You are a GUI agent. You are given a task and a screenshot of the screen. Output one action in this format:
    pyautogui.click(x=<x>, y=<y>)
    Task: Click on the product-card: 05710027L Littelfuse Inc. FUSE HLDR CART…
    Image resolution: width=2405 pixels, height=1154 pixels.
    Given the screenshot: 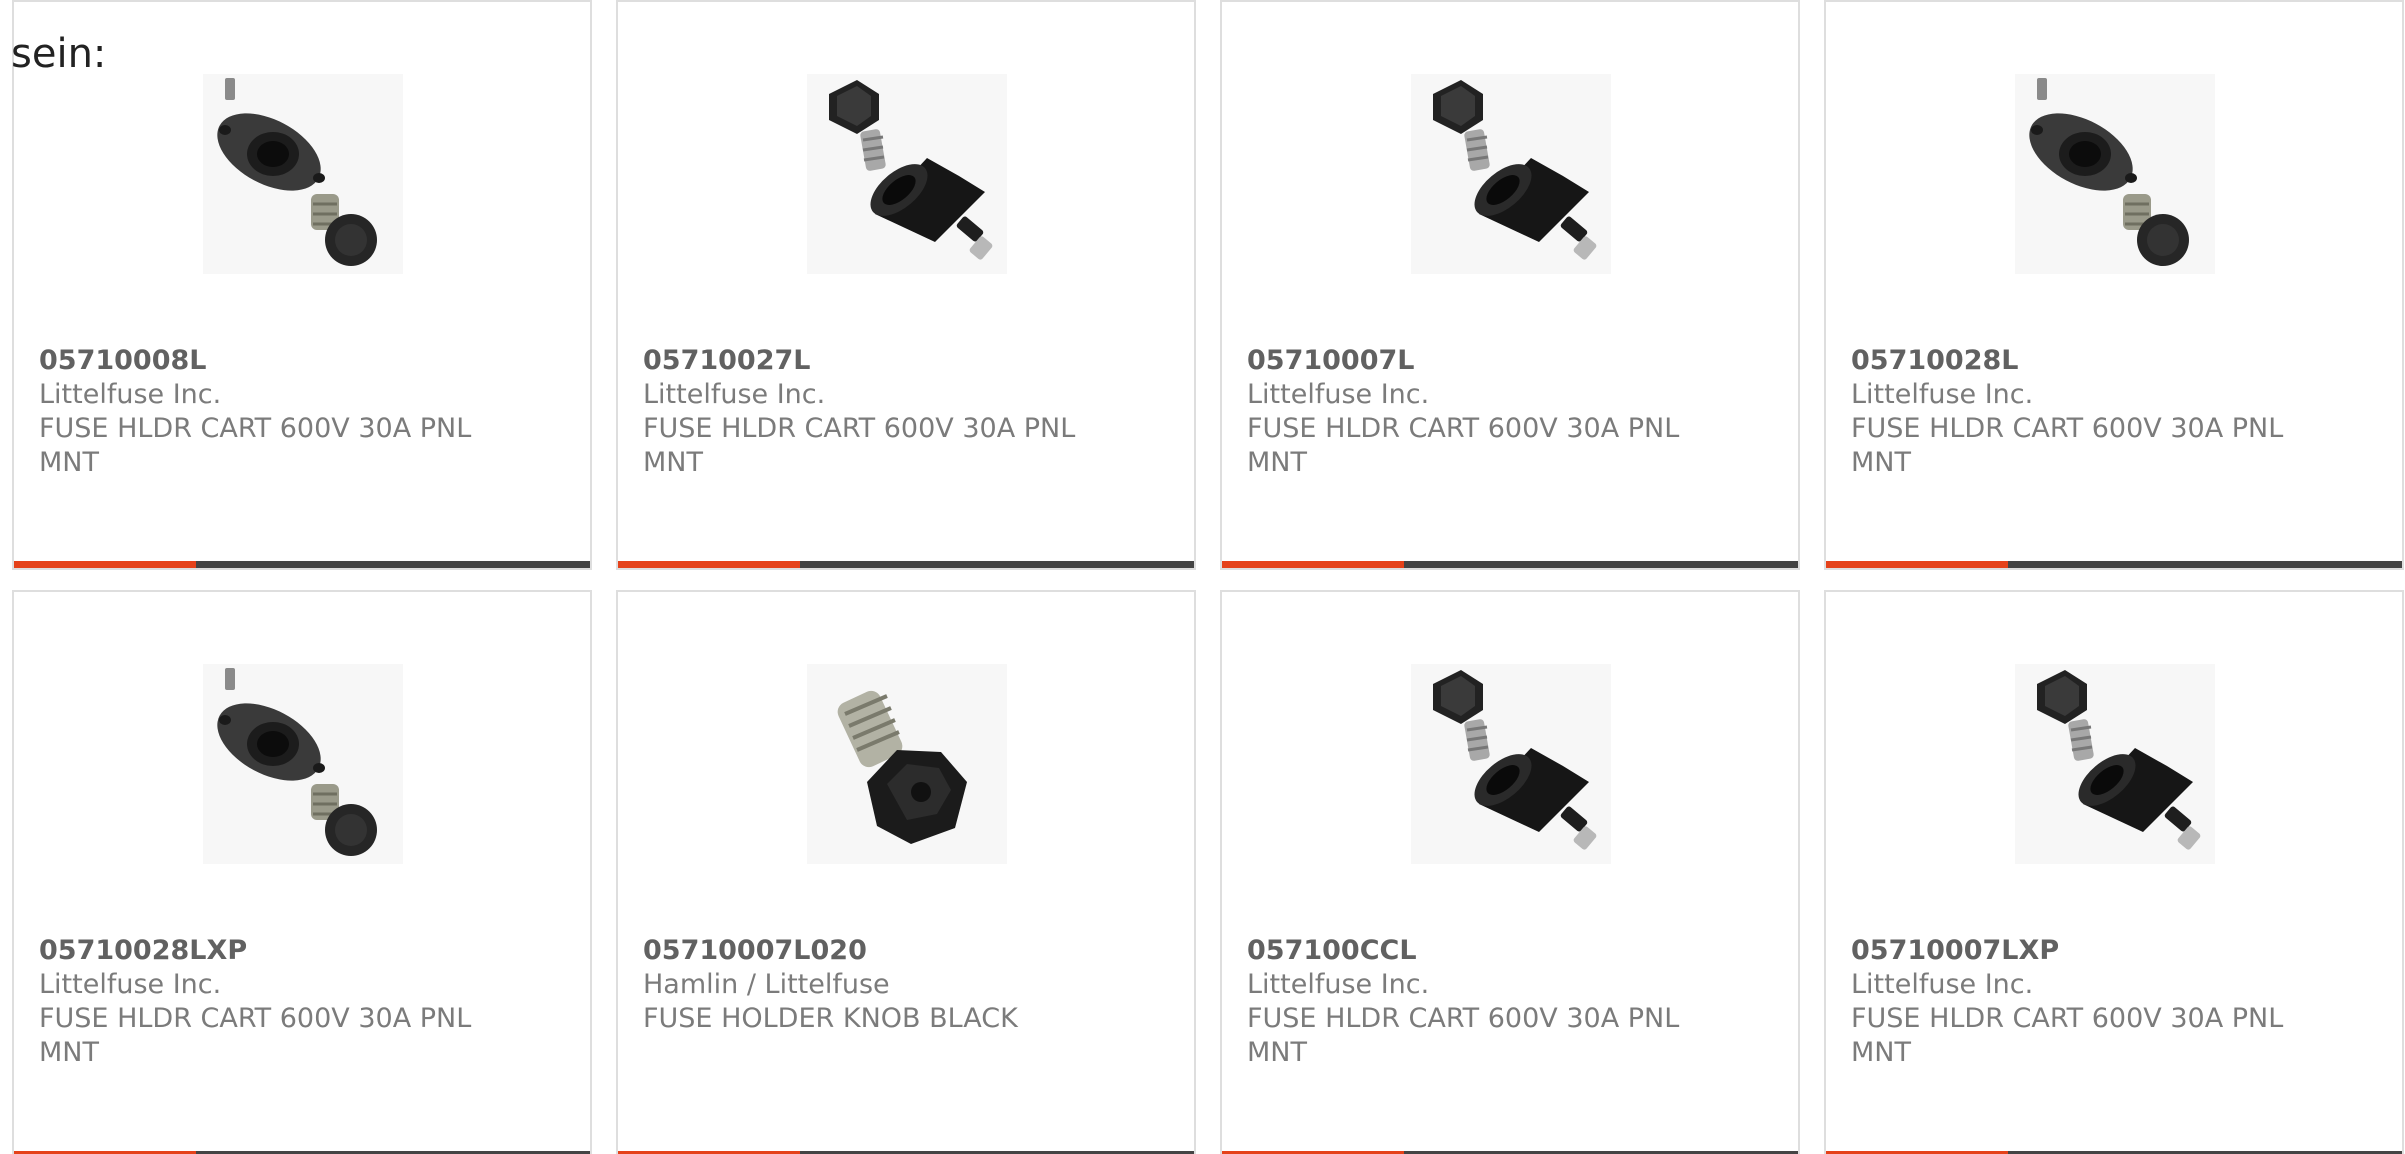 What is the action you would take?
    pyautogui.click(x=906, y=285)
    